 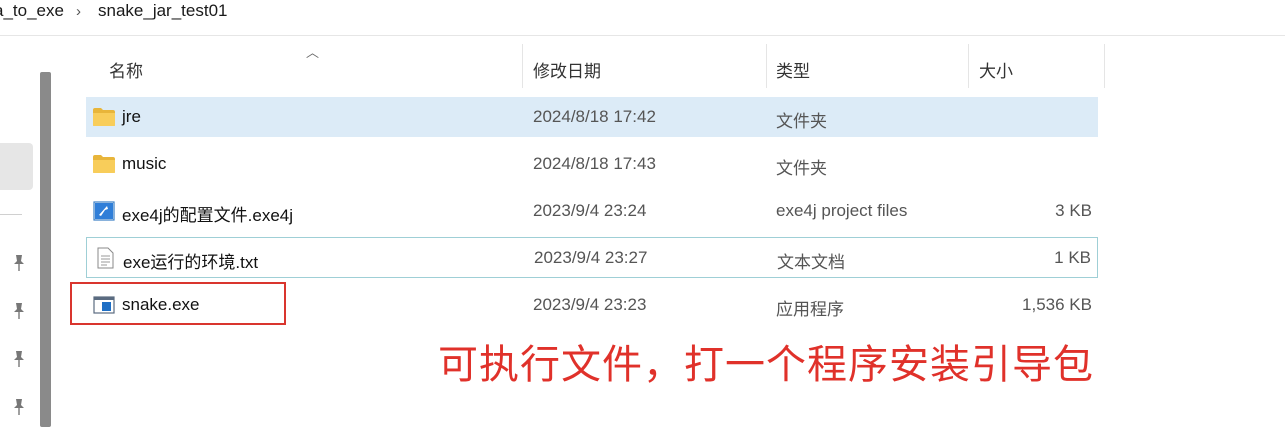 I want to click on column-header-label: 大小, so click(x=996, y=71).